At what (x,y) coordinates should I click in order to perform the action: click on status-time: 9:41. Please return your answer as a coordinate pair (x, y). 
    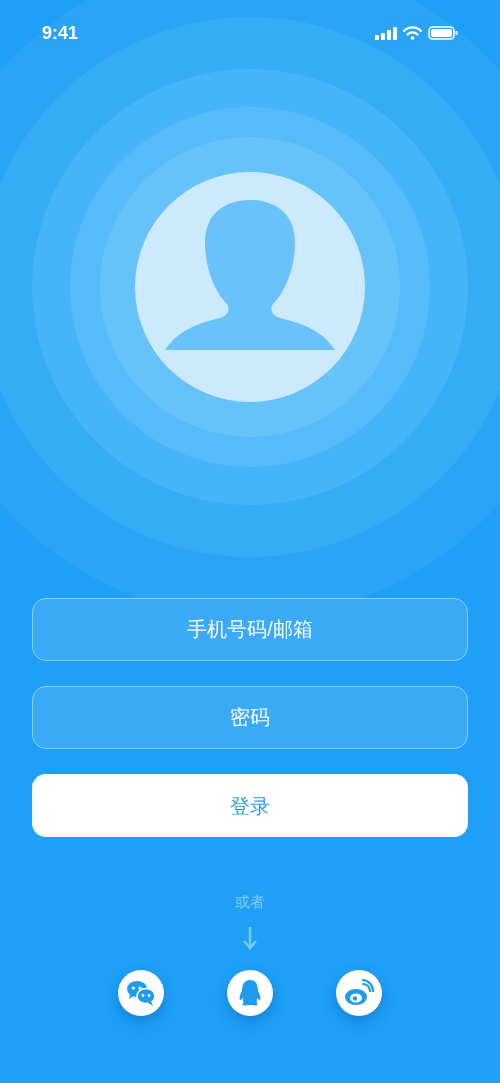
    Looking at the image, I should click on (60, 33).